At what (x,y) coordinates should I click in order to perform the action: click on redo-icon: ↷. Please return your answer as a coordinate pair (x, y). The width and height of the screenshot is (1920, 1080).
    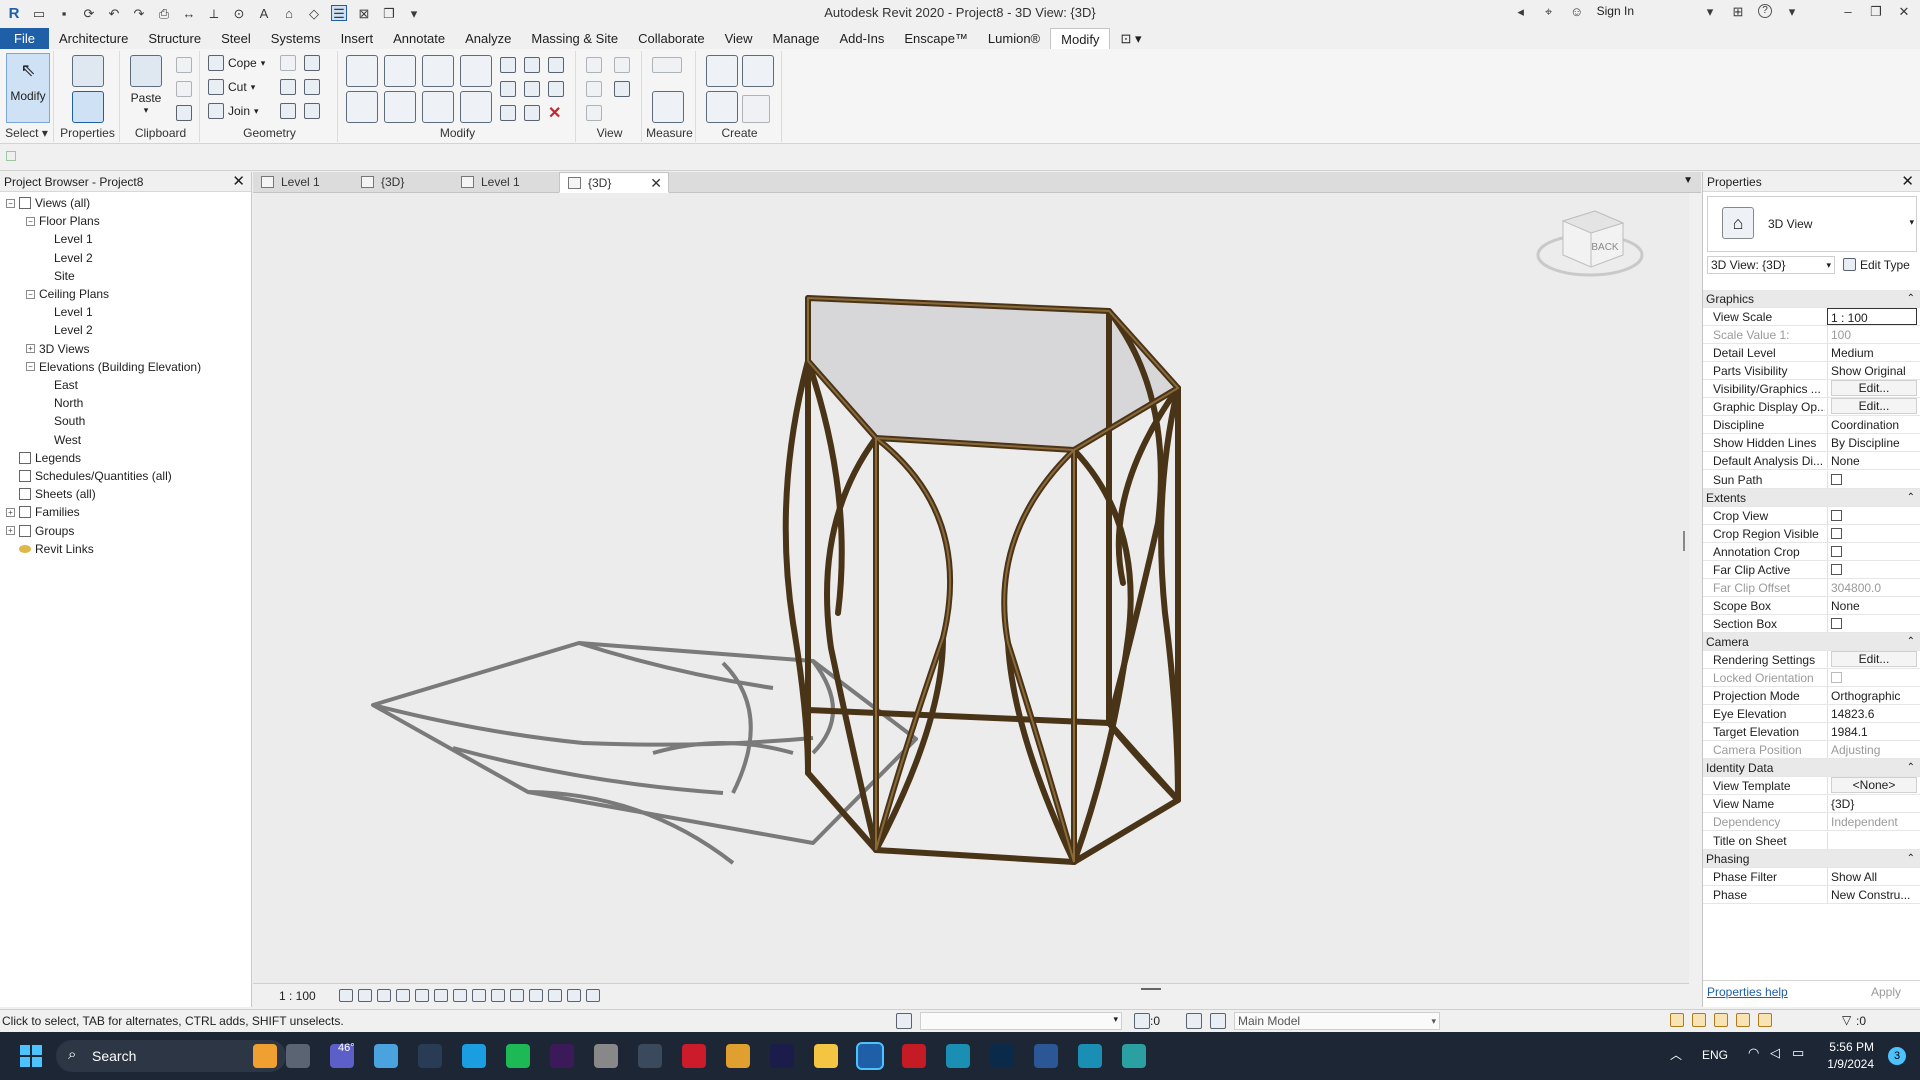
    Looking at the image, I should click on (139, 13).